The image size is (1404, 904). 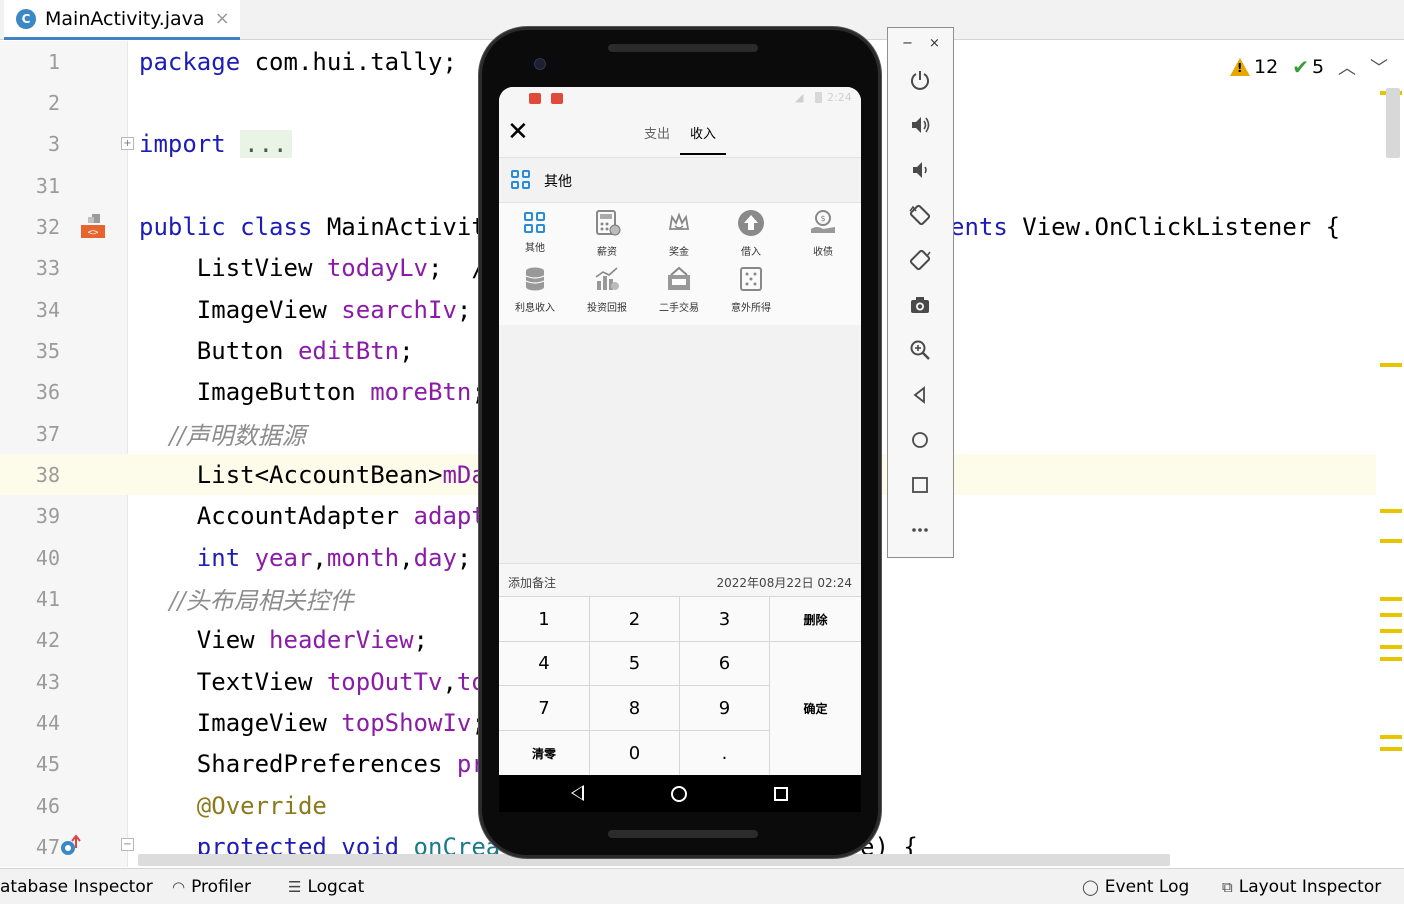 I want to click on key-8: 8, so click(x=635, y=708).